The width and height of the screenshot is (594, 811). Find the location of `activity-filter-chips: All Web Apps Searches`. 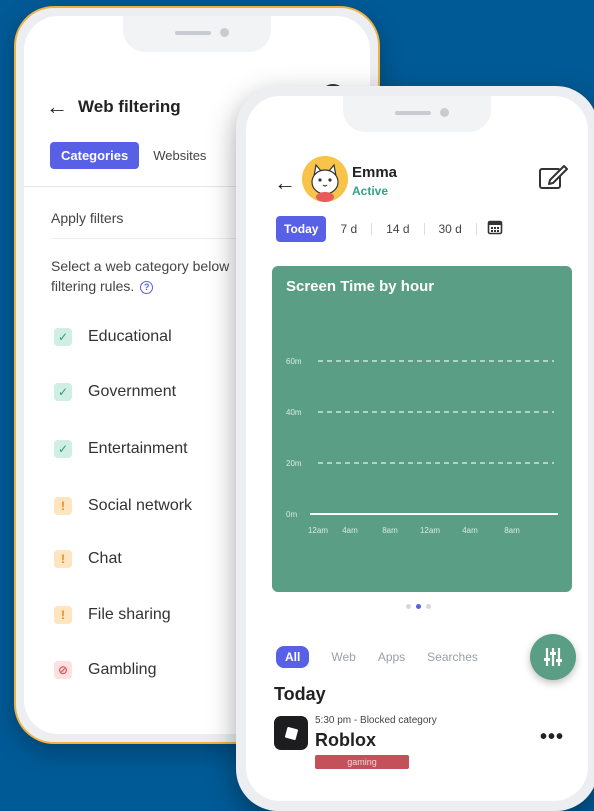

activity-filter-chips: All Web Apps Searches is located at coordinates (377, 657).